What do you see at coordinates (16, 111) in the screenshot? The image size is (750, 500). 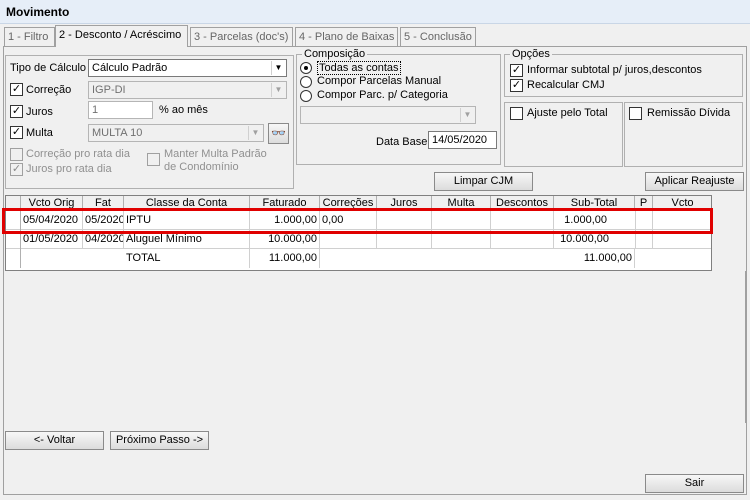 I see `juros-checkbox: ✓` at bounding box center [16, 111].